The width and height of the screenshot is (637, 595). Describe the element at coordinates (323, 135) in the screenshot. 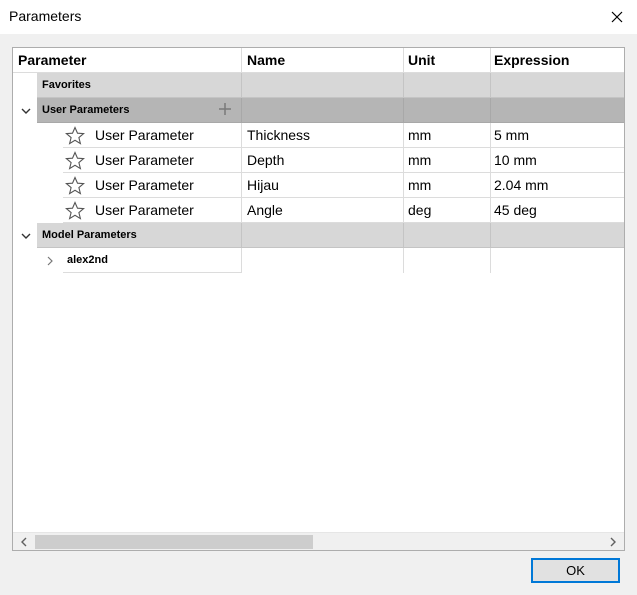

I see `parameter-name: Thickness` at that location.